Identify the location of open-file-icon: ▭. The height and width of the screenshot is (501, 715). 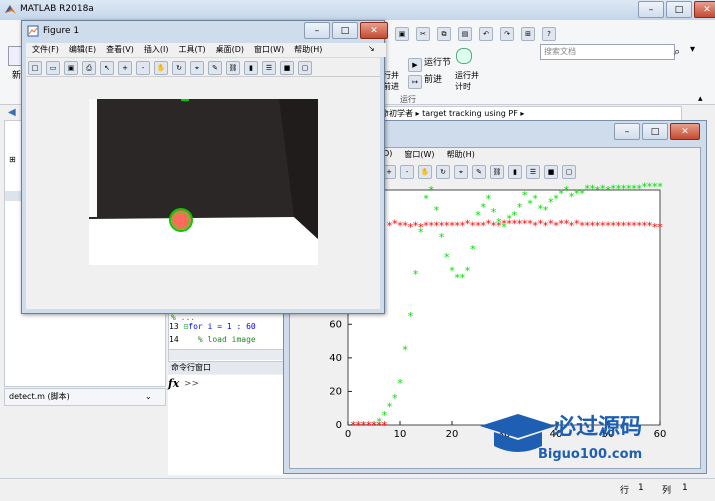
(53, 68).